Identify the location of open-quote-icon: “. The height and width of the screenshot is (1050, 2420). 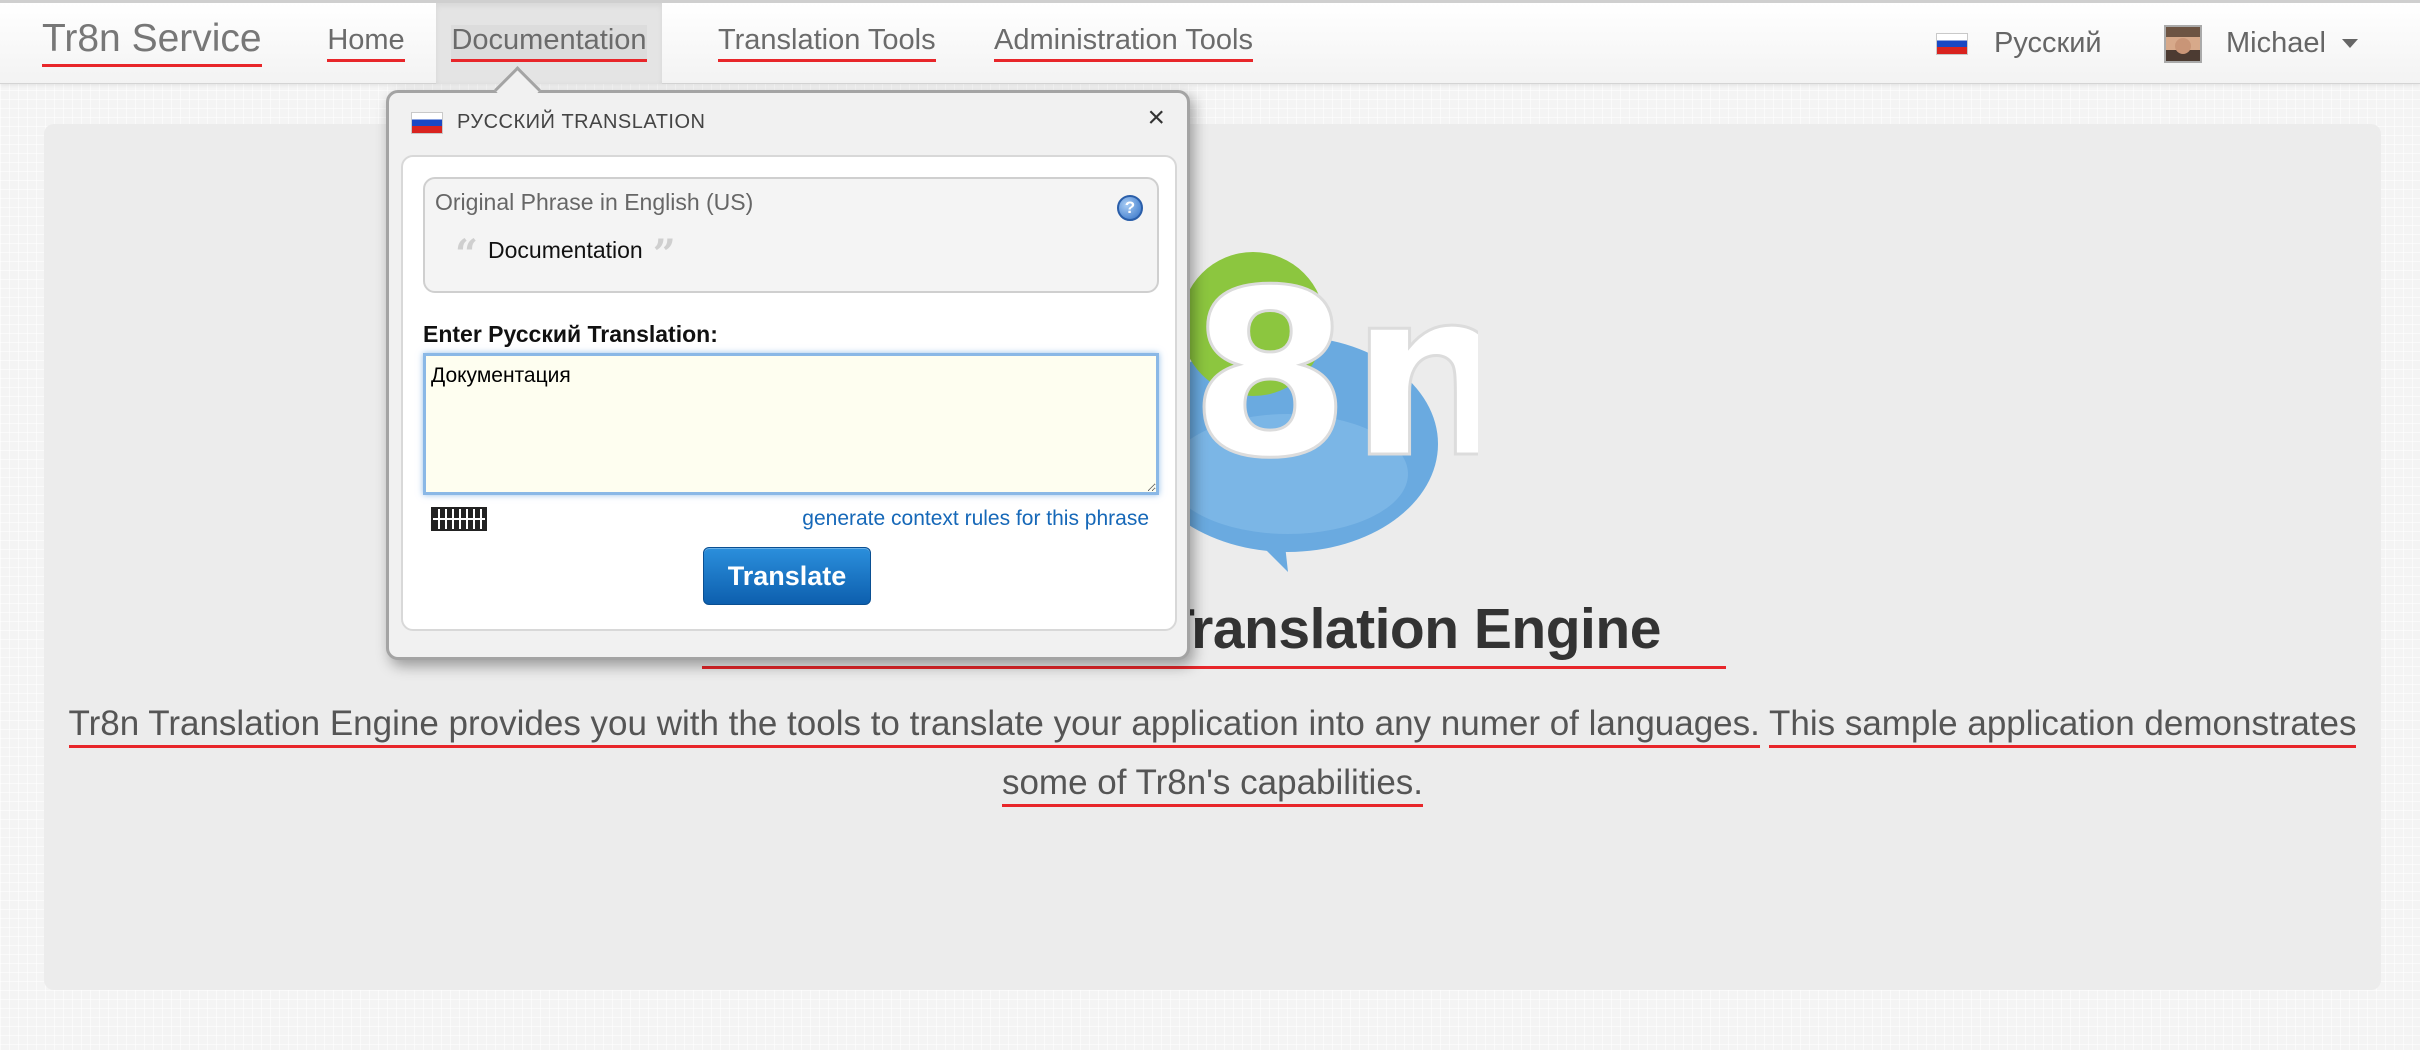
(467, 254).